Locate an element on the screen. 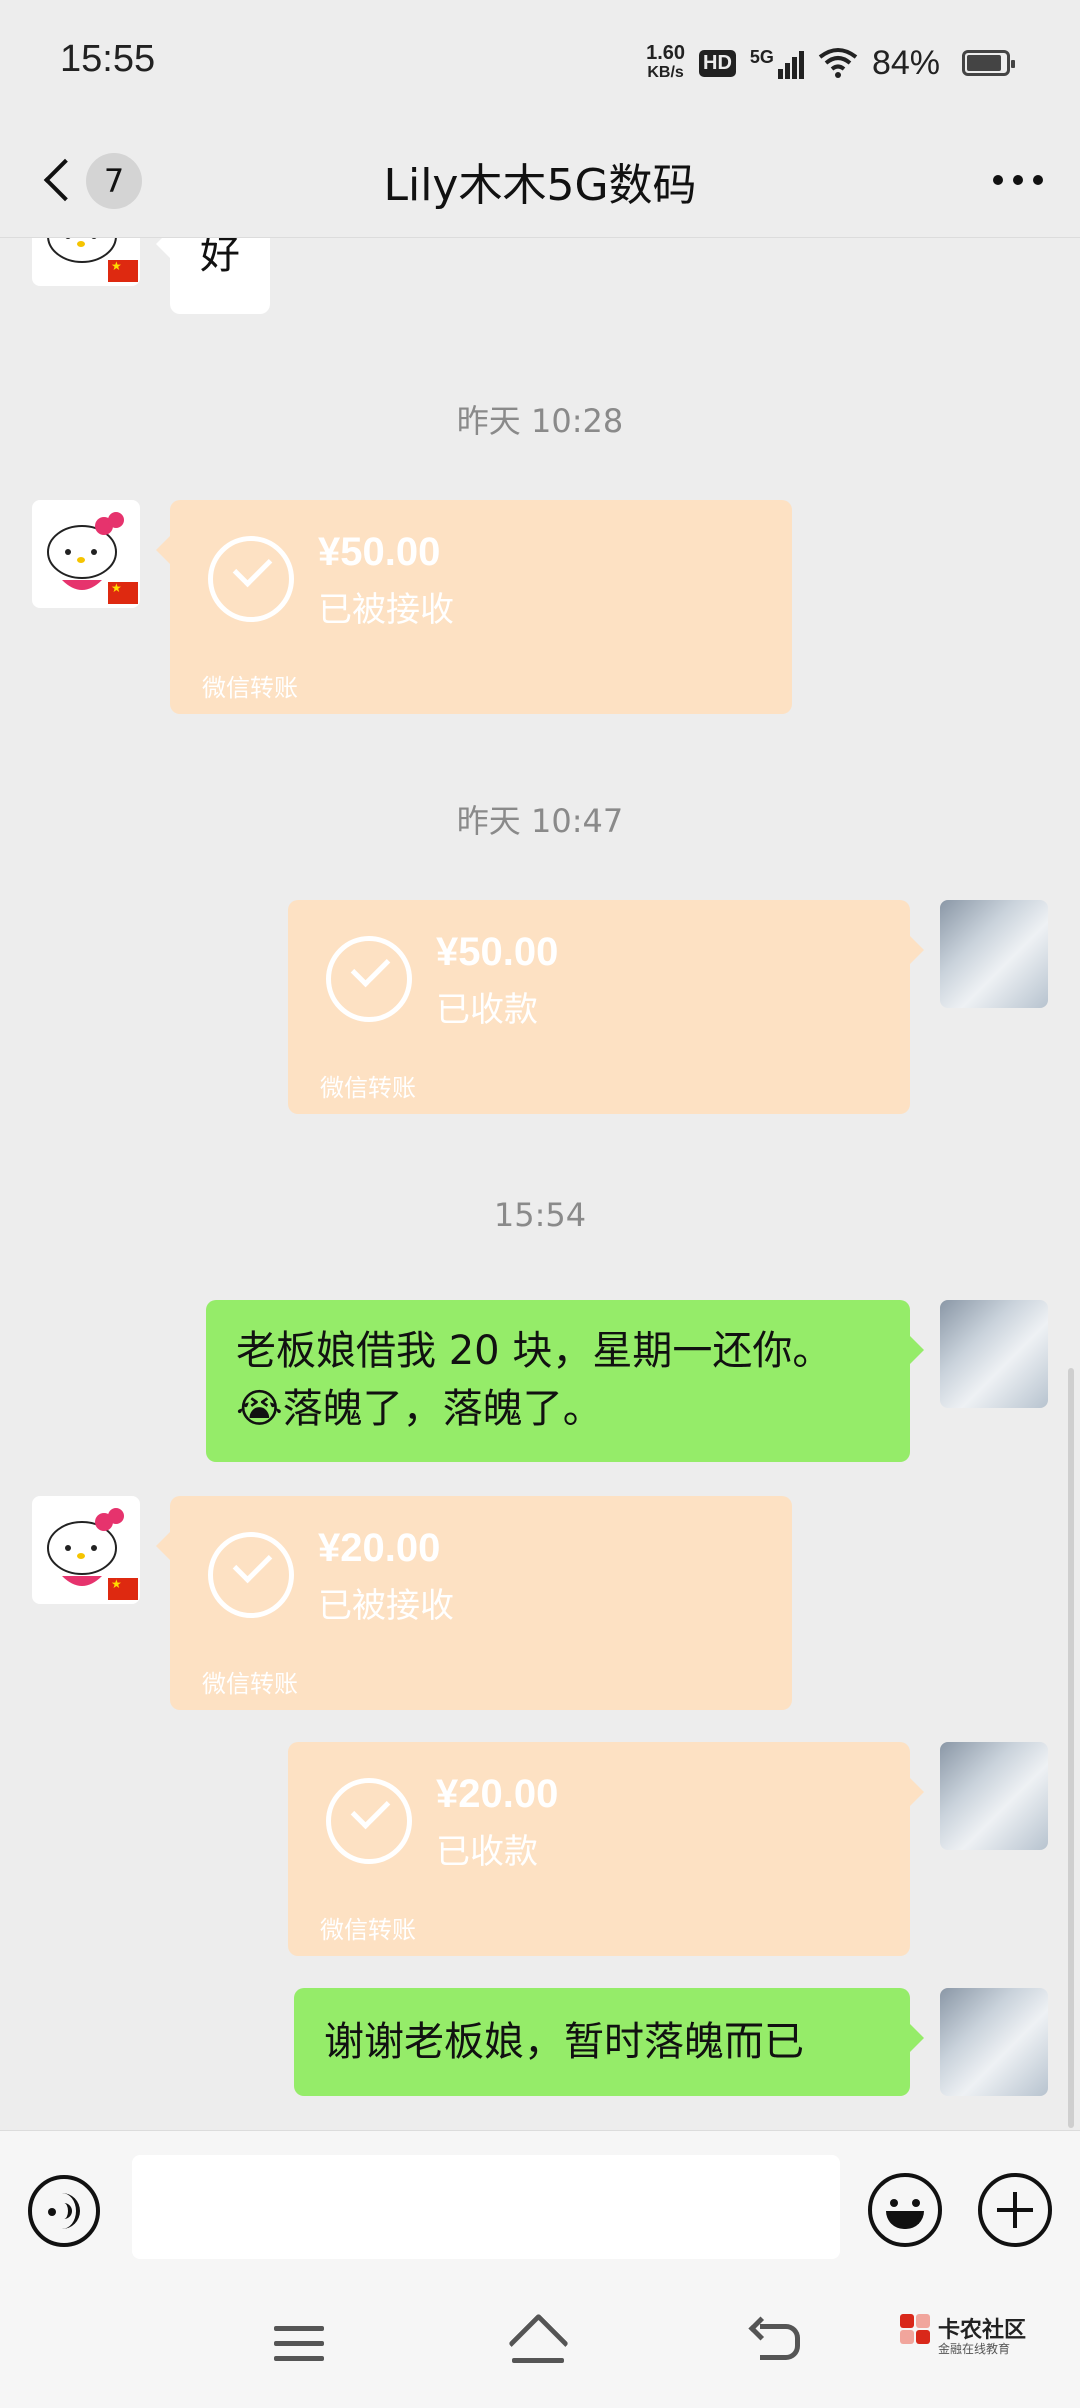  wifi-icon is located at coordinates (838, 63).